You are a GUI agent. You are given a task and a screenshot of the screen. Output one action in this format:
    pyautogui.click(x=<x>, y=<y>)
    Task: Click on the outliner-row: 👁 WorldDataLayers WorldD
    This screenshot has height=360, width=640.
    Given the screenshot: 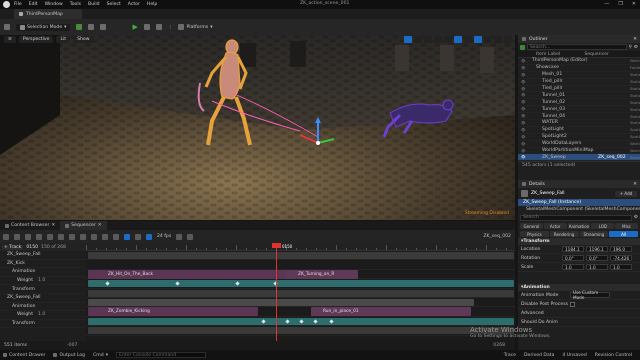 What is the action you would take?
    pyautogui.click(x=579, y=144)
    